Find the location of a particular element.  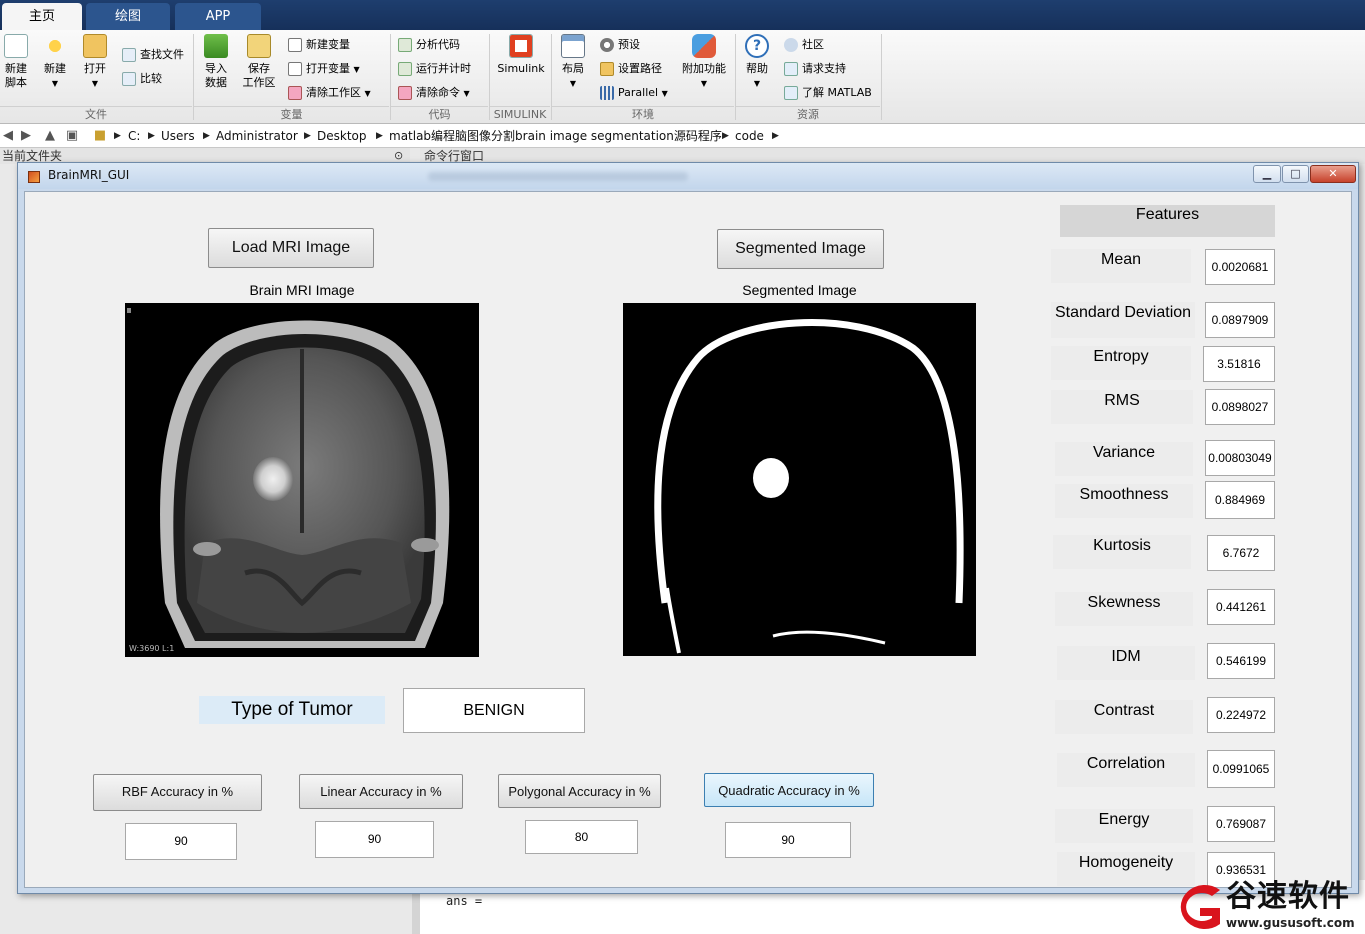

addons-button: 附加功能 ▼ is located at coordinates (704, 62).